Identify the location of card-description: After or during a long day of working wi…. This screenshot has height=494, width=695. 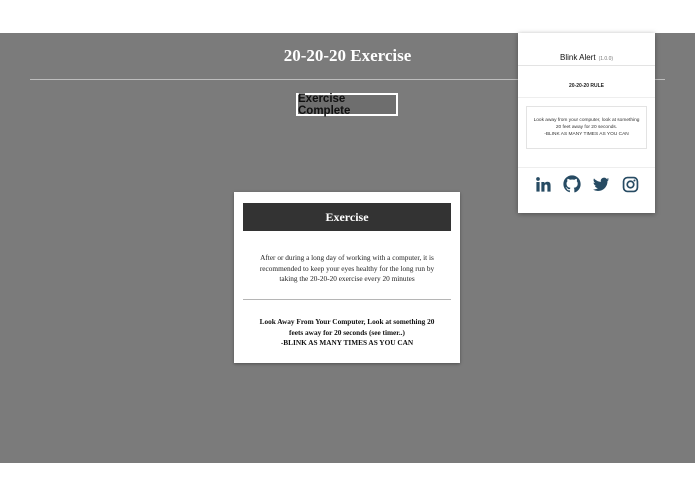
(347, 268).